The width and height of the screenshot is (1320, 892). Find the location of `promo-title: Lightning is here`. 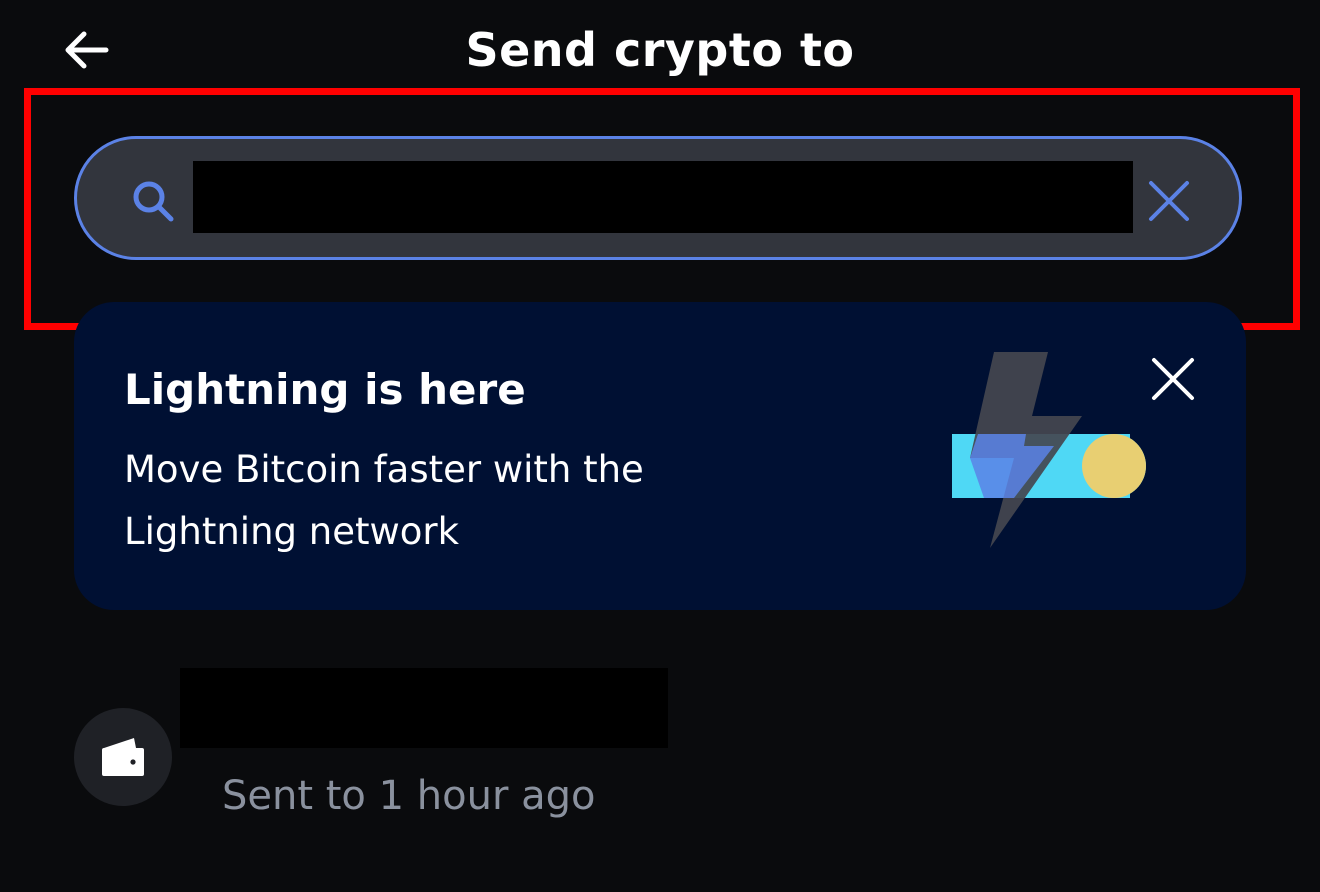

promo-title: Lightning is here is located at coordinates (325, 389).